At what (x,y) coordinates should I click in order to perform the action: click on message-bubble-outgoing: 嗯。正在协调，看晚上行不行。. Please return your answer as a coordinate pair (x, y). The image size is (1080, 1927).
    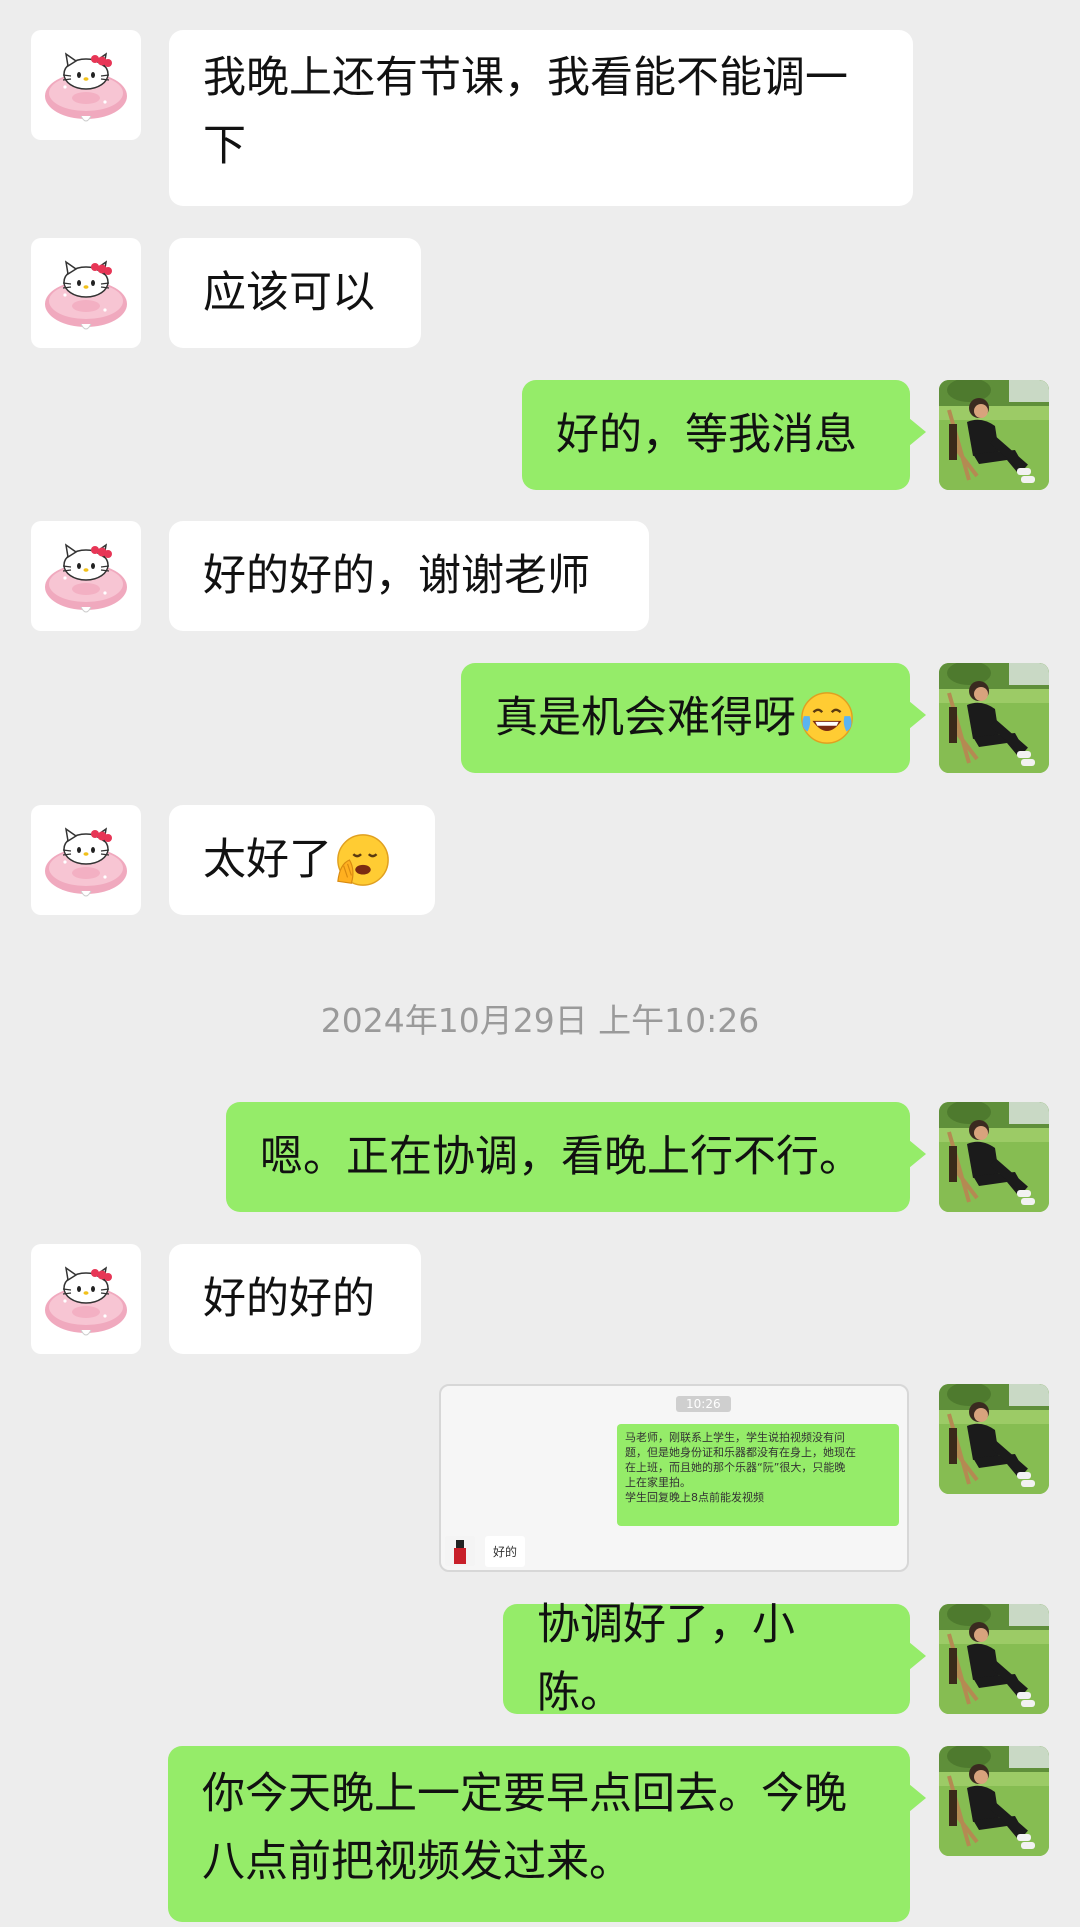
    Looking at the image, I should click on (576, 1157).